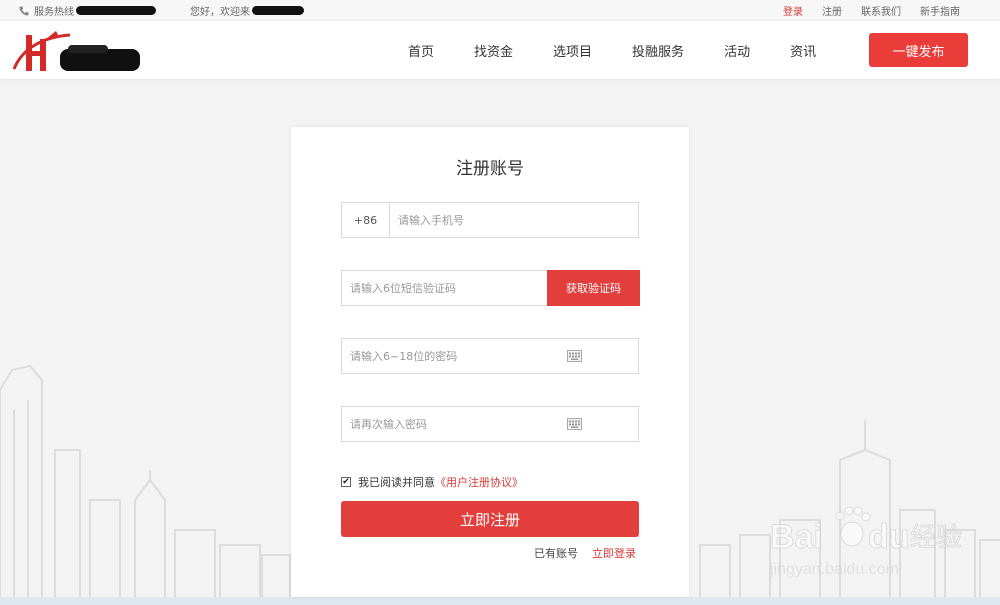  Describe the element at coordinates (513, 220) in the screenshot. I see `phone-input` at that location.